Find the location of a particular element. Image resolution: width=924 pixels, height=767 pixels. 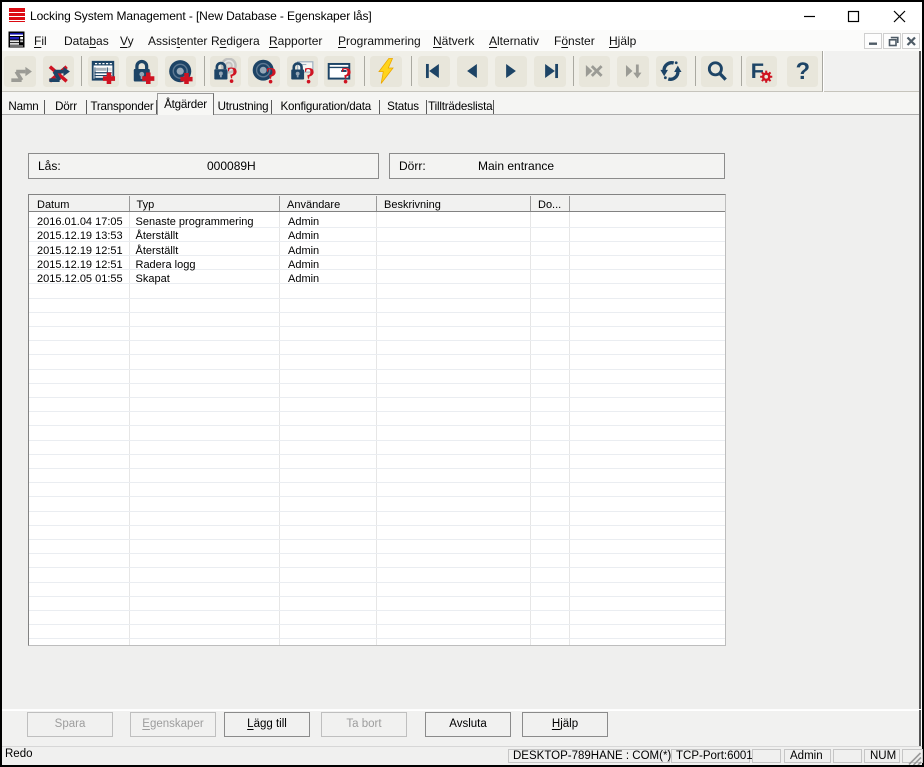

svg-text: F is located at coordinates (757, 70).